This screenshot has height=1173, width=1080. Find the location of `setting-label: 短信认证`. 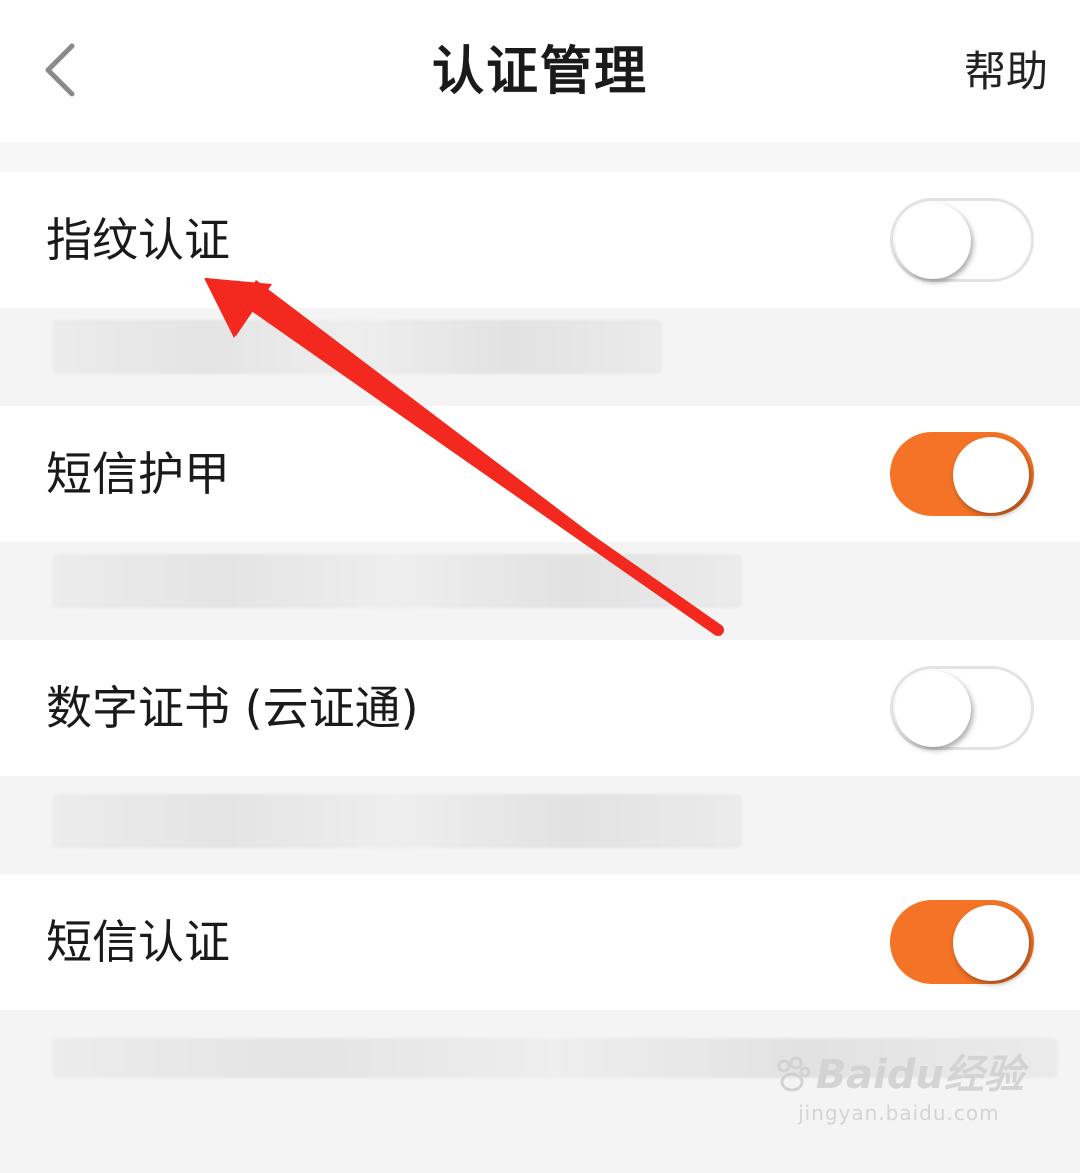

setting-label: 短信认证 is located at coordinates (138, 942).